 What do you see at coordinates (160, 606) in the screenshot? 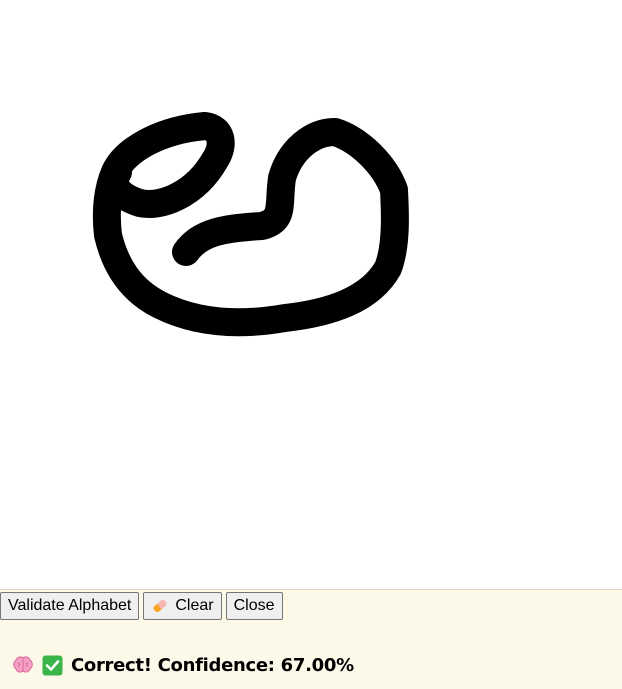
I see `eraser-icon` at bounding box center [160, 606].